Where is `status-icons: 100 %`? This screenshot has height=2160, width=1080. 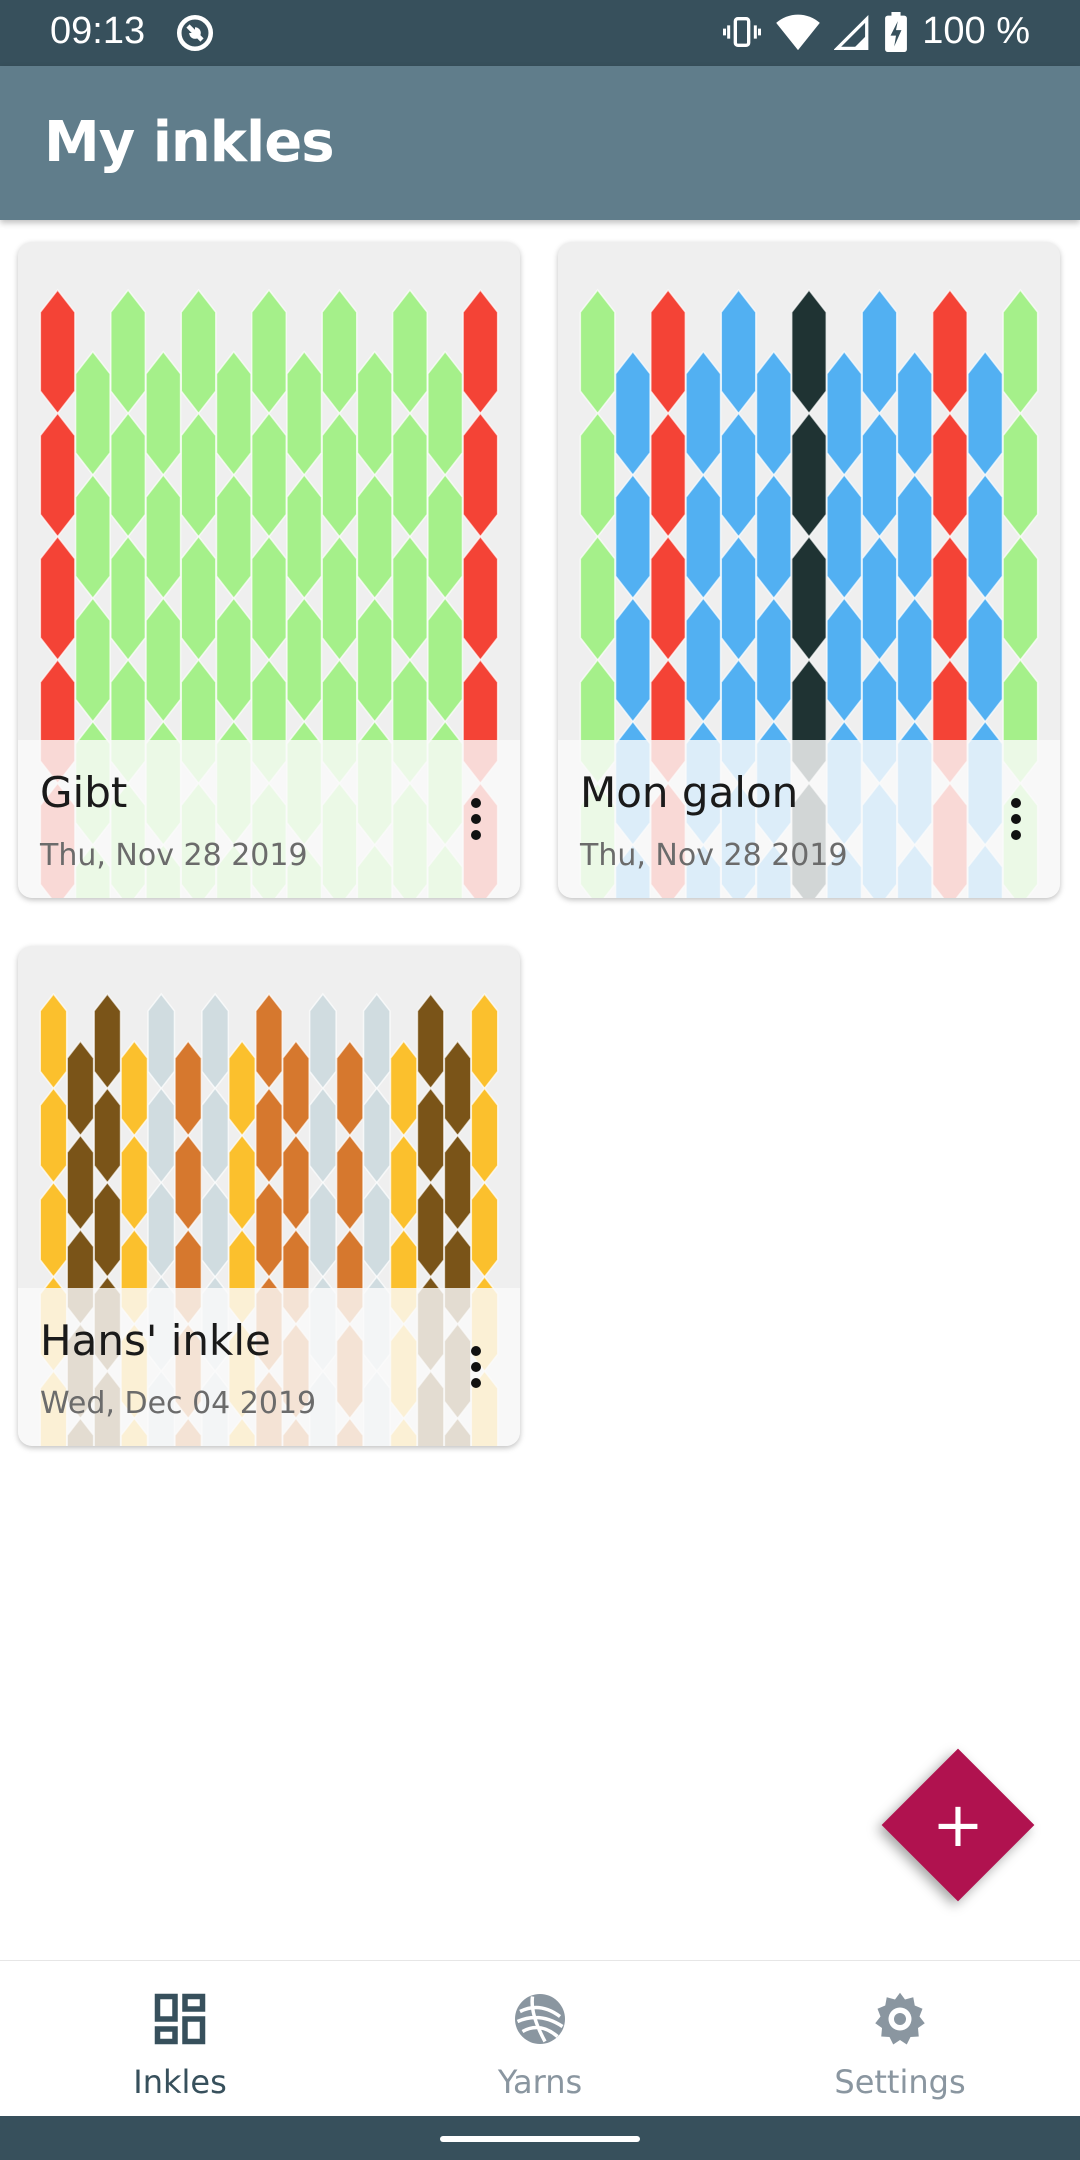
status-icons: 100 % is located at coordinates (876, 31).